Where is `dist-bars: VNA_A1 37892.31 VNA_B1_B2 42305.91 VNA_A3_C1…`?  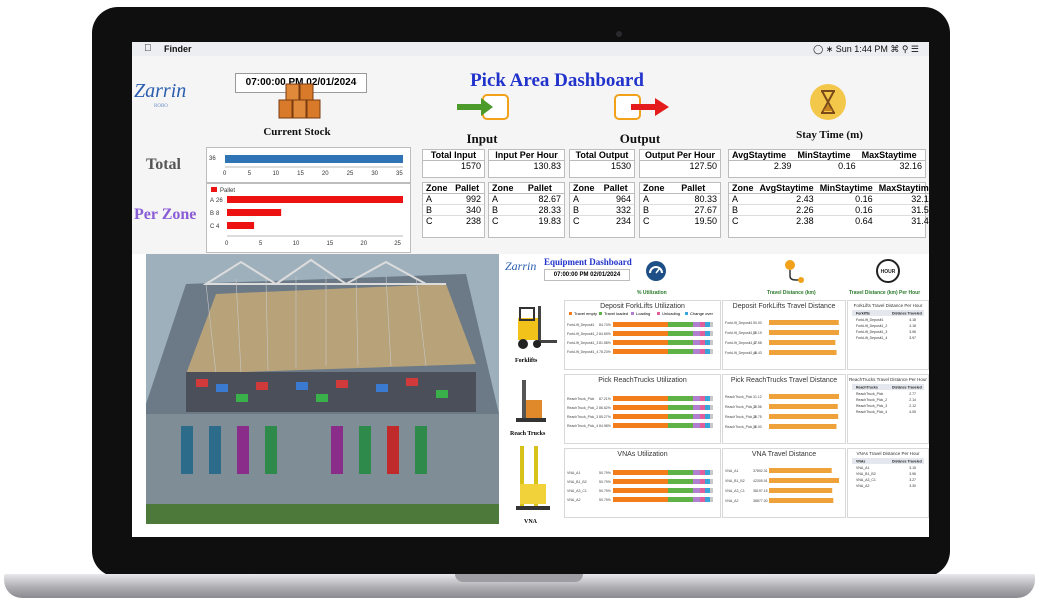
dist-bars: VNA_A1 37892.31 VNA_B1_B2 42305.91 VNA_A3_C1… is located at coordinates (782, 485).